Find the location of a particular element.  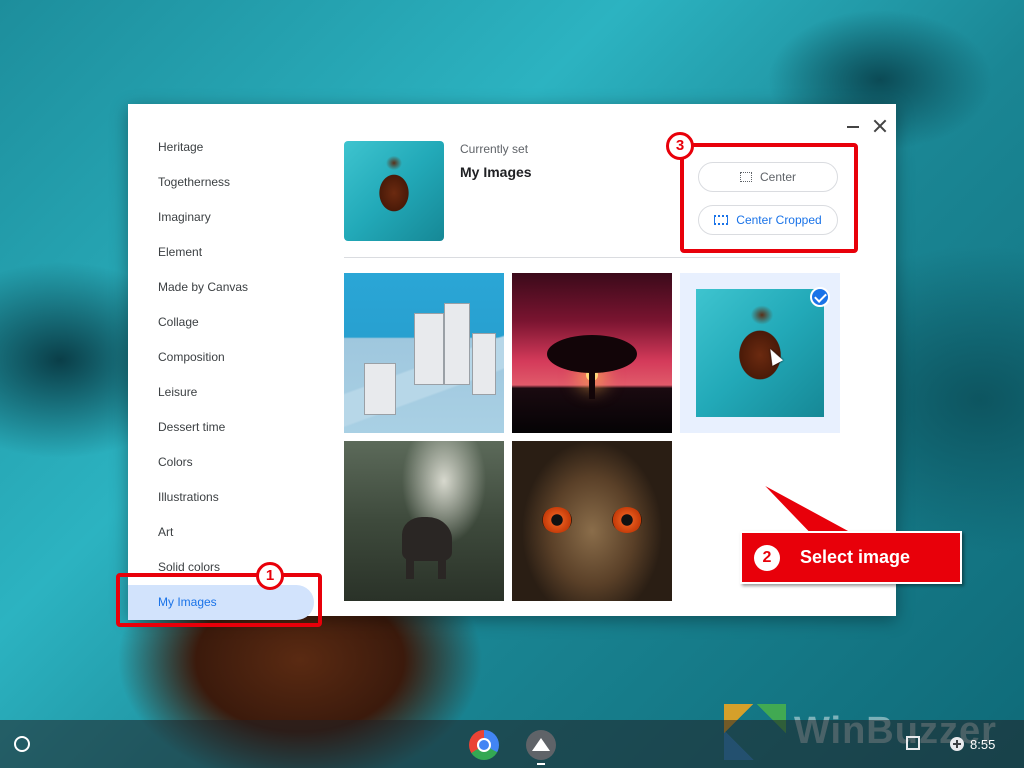

sea-turtle-image is located at coordinates (760, 353).